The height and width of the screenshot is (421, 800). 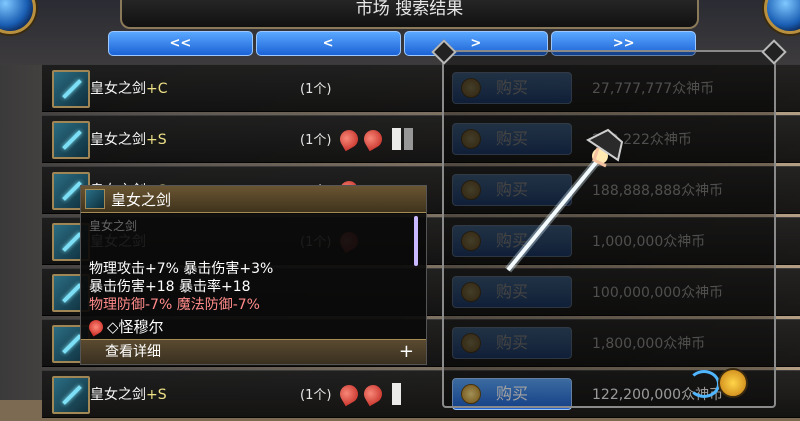 What do you see at coordinates (649, 344) in the screenshot?
I see `item-price: 1,800,000众神币` at bounding box center [649, 344].